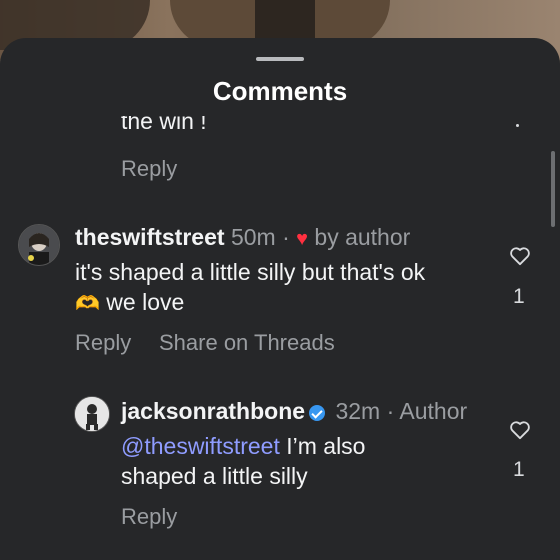 This screenshot has width=560, height=560. I want to click on timestamp: 50m, so click(253, 237).